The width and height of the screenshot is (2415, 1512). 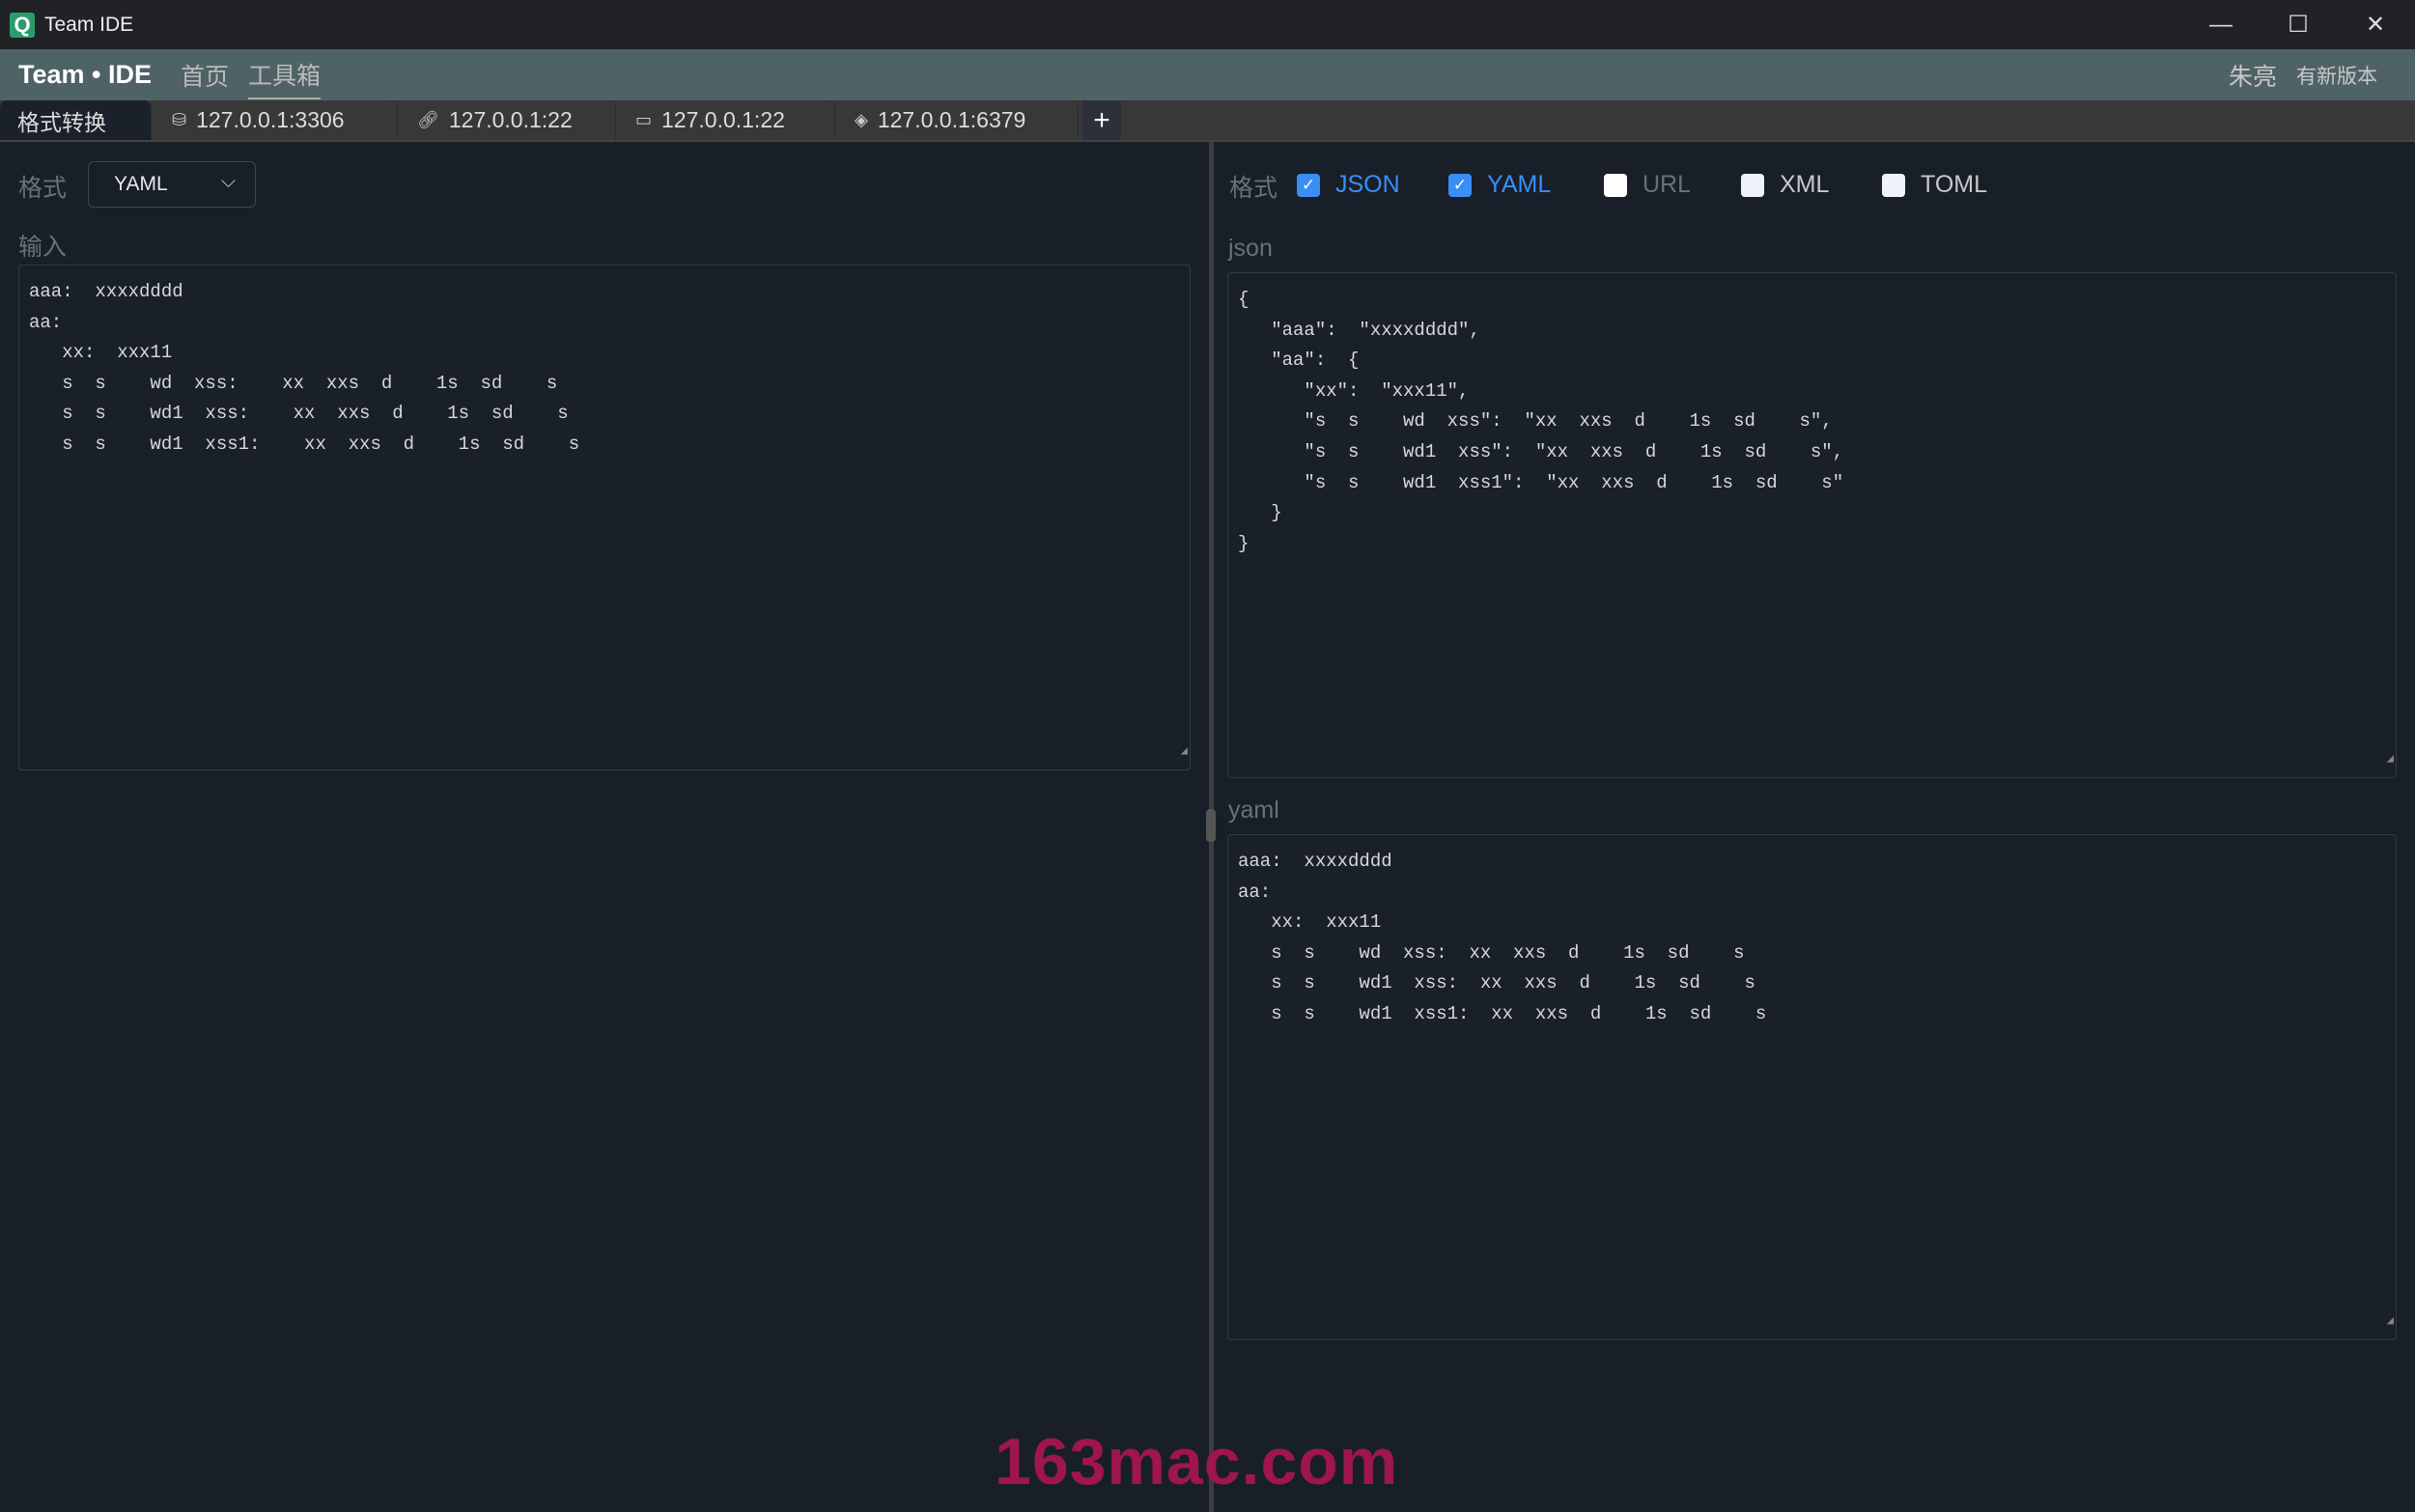 I want to click on title-bar: Q Team IDE — ☐ ✕, so click(x=1207, y=25).